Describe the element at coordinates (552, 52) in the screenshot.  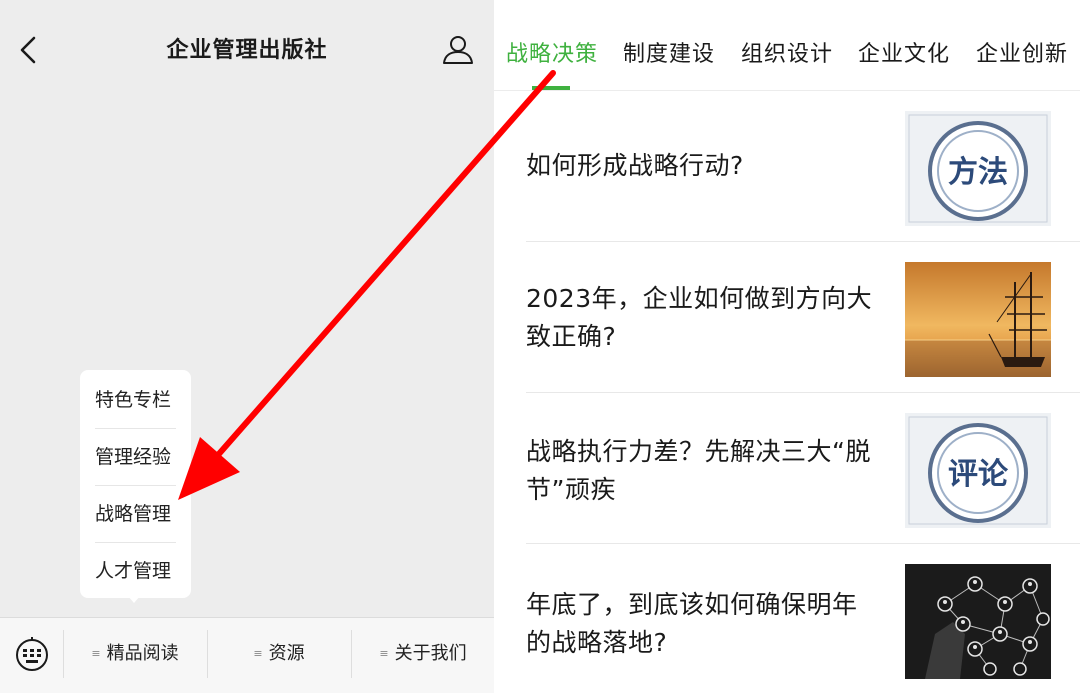
I see `tab-strategy: 战略决策` at that location.